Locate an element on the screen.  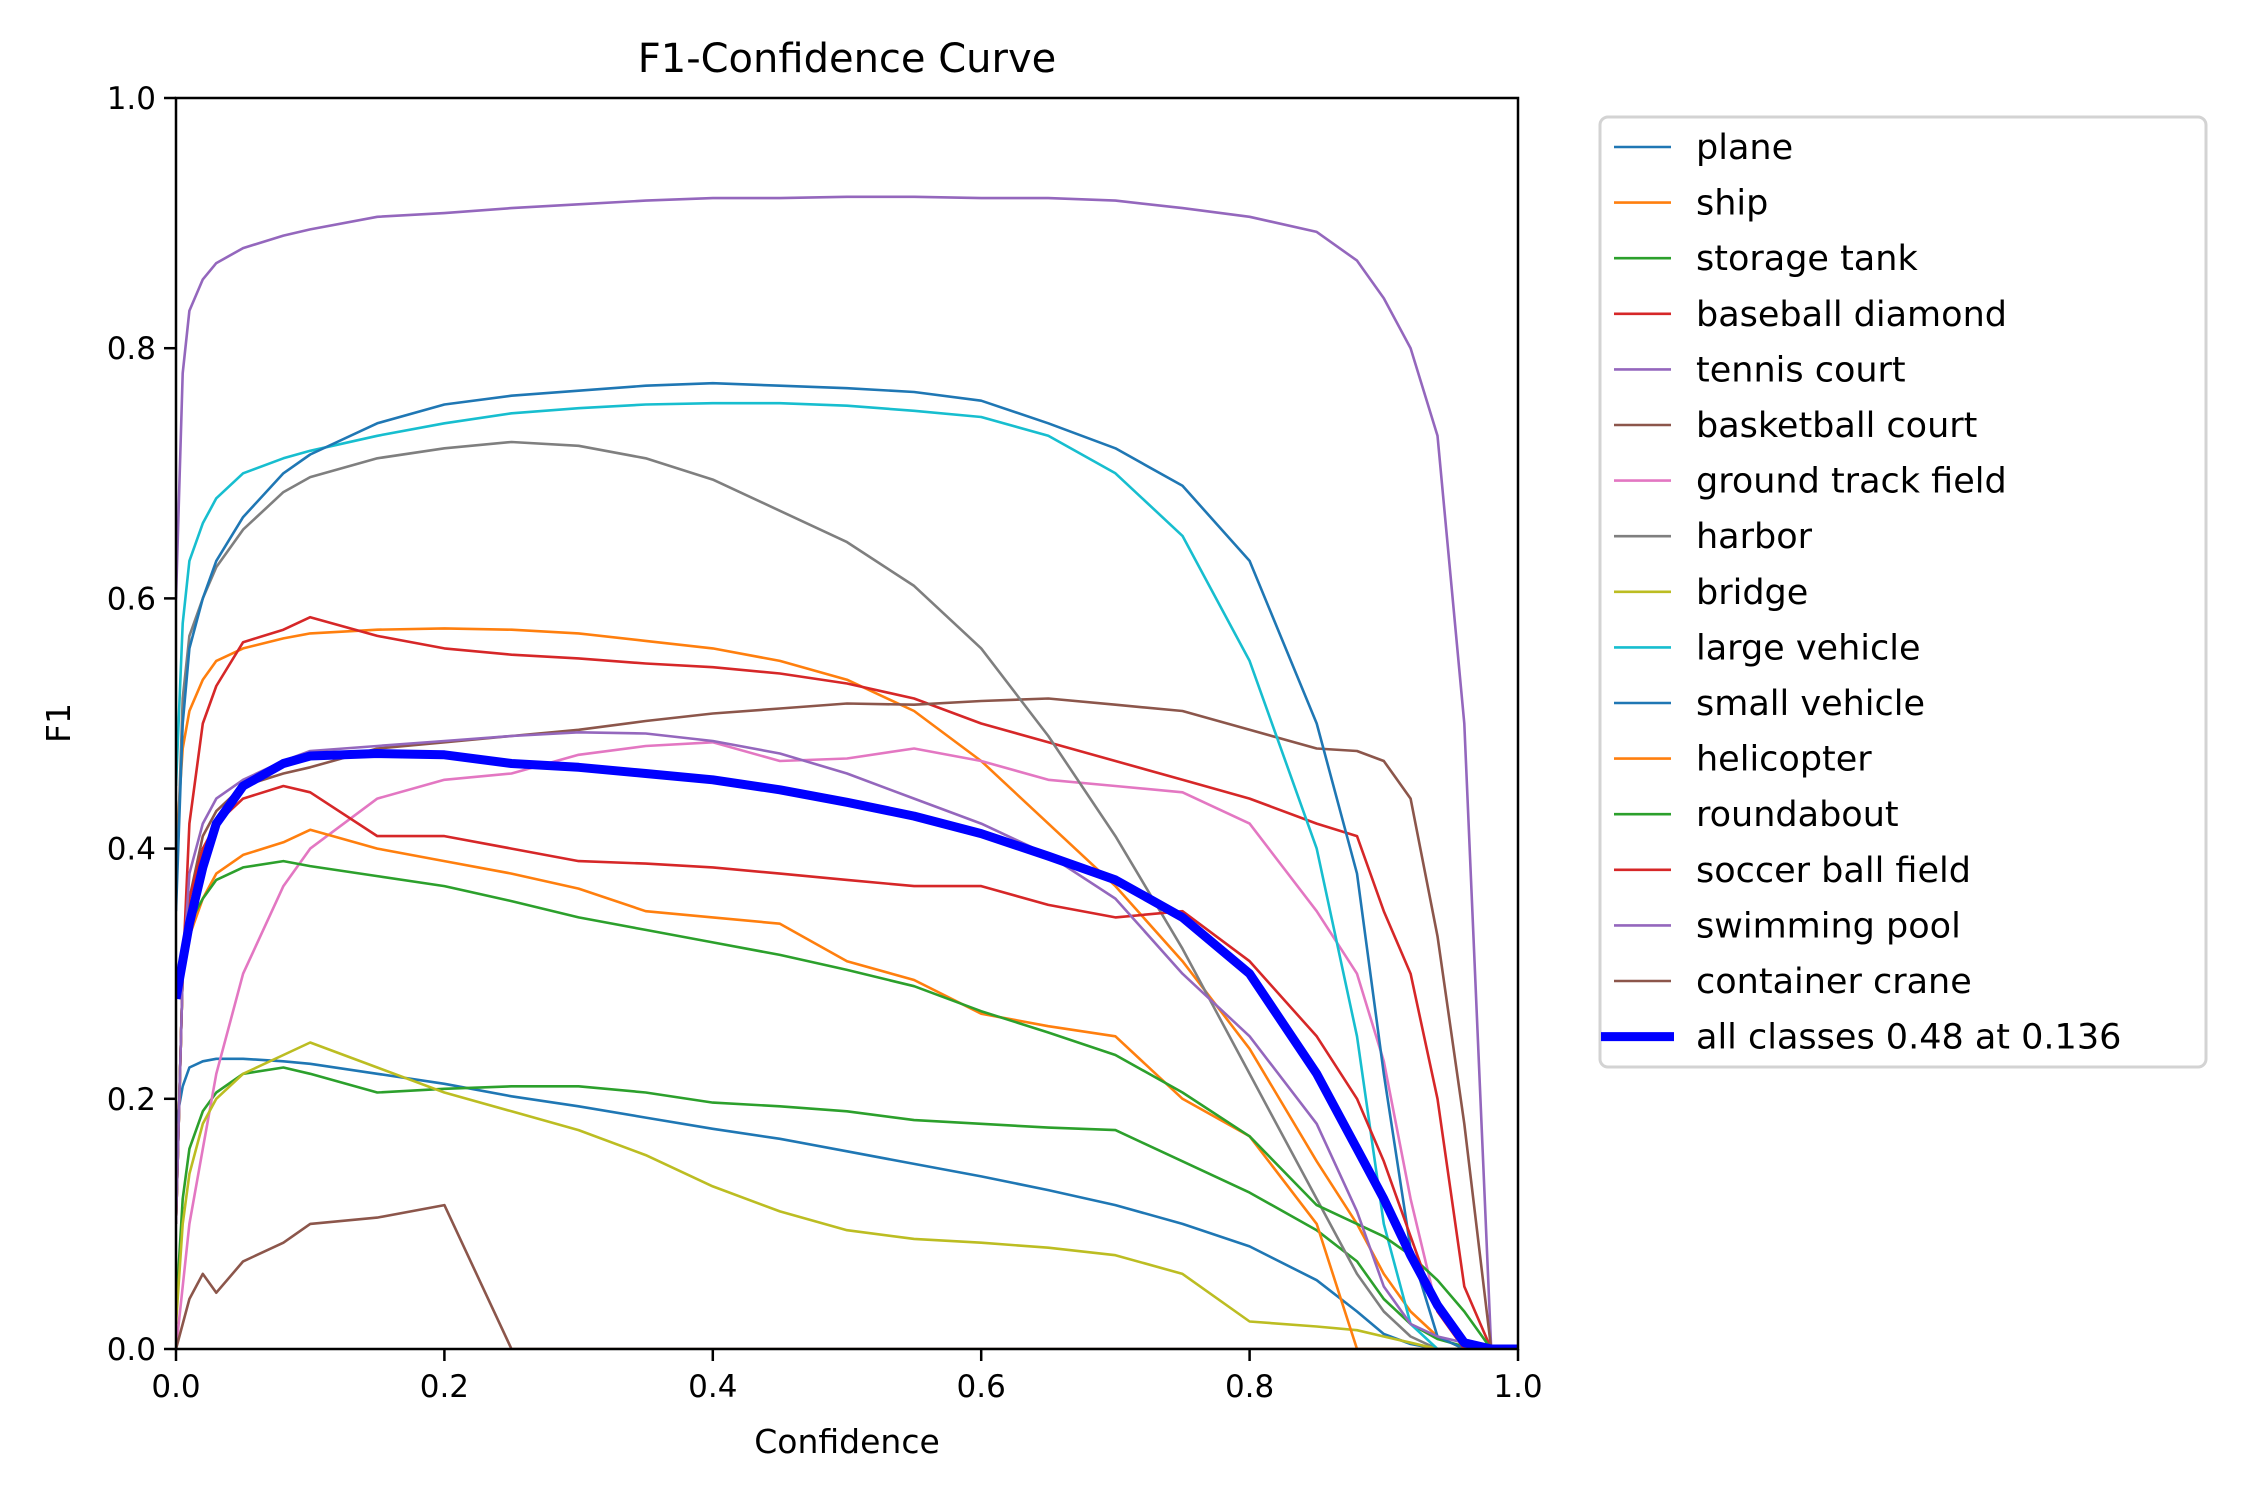
legend-label: helicopter is located at coordinates (1784, 760).